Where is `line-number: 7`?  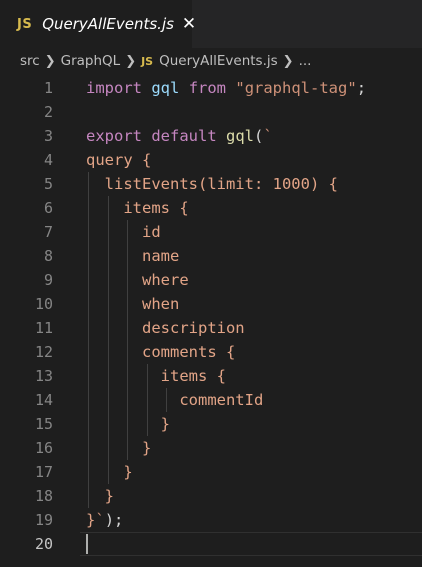 line-number: 7 is located at coordinates (48, 232).